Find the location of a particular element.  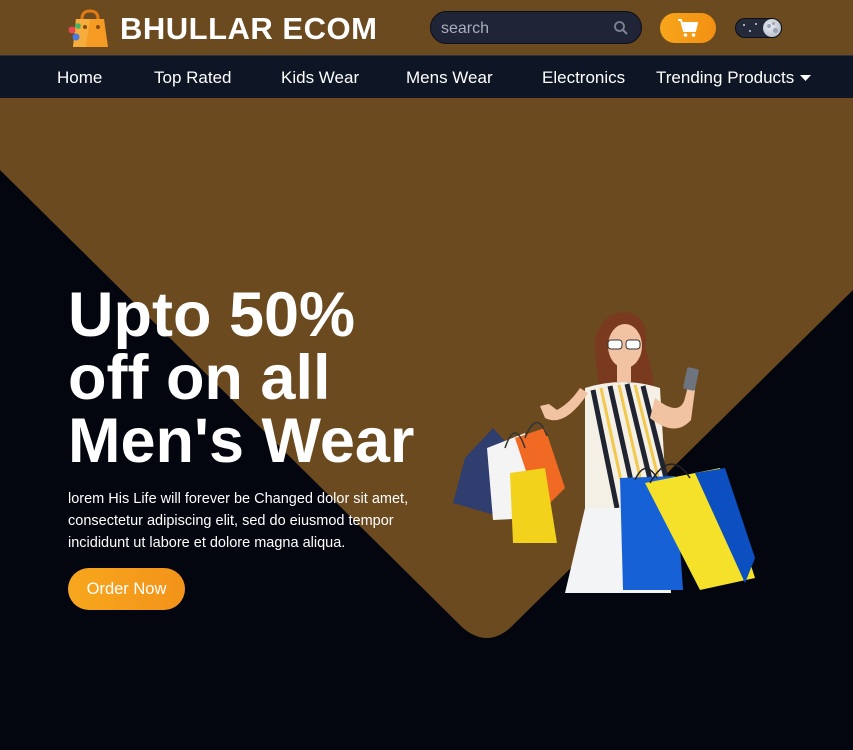

nav-item-kids-wear: Kids Wear is located at coordinates (320, 78).